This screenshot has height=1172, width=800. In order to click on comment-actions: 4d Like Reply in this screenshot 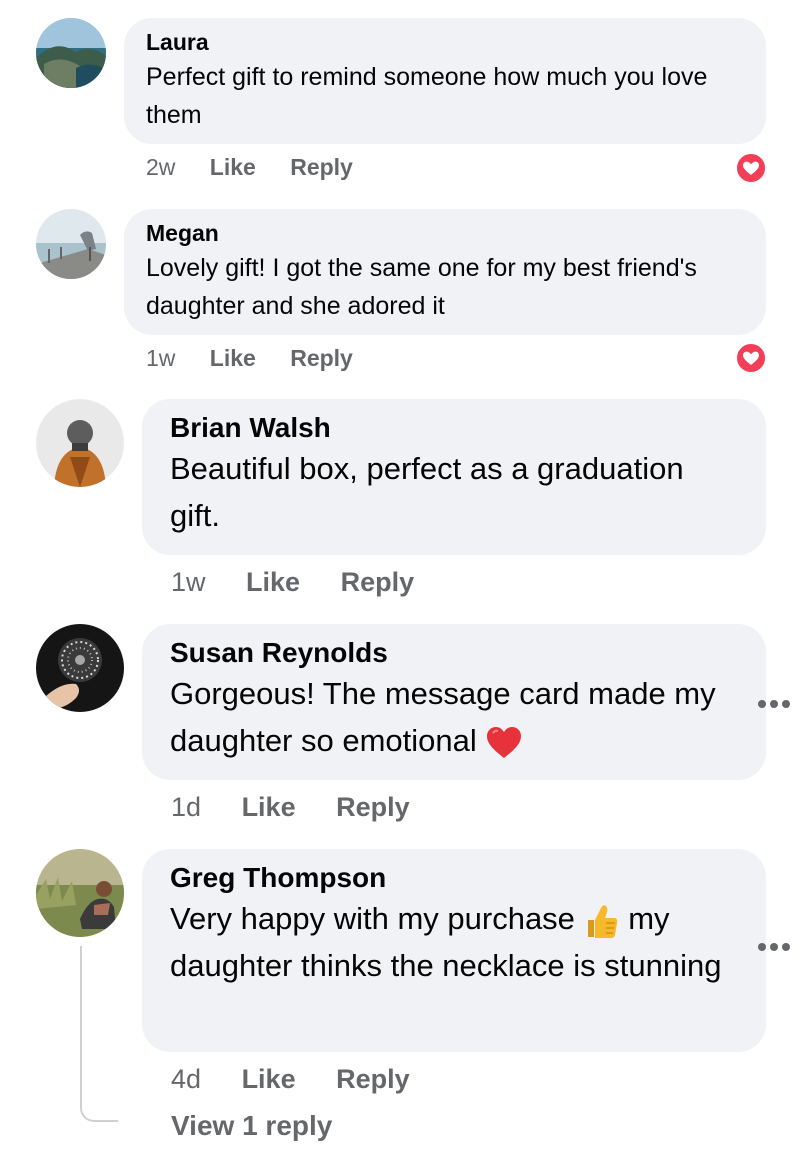, I will do `click(290, 1079)`.